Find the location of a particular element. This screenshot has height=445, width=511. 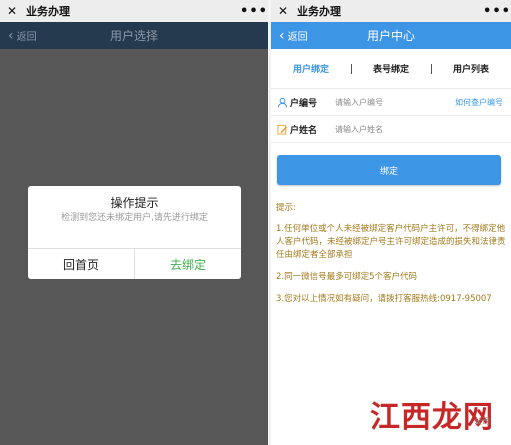

account-name-input is located at coordinates (423, 129).